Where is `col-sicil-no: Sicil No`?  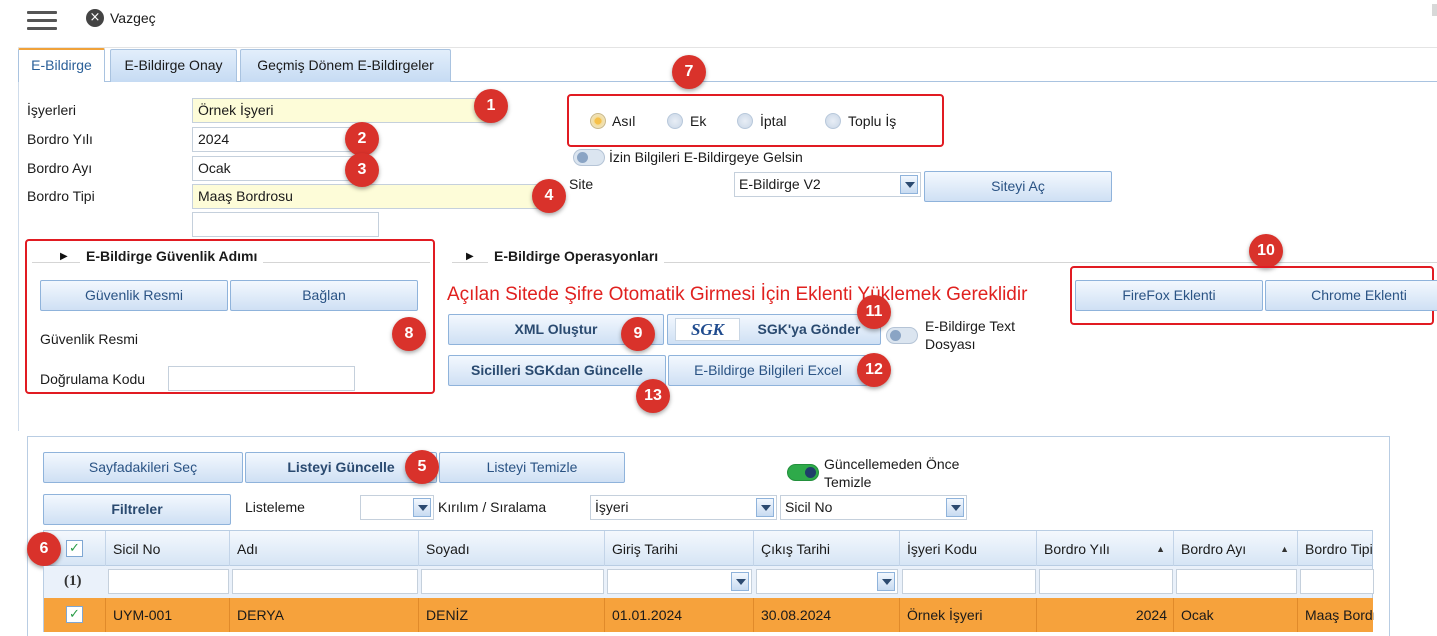 col-sicil-no: Sicil No is located at coordinates (168, 549).